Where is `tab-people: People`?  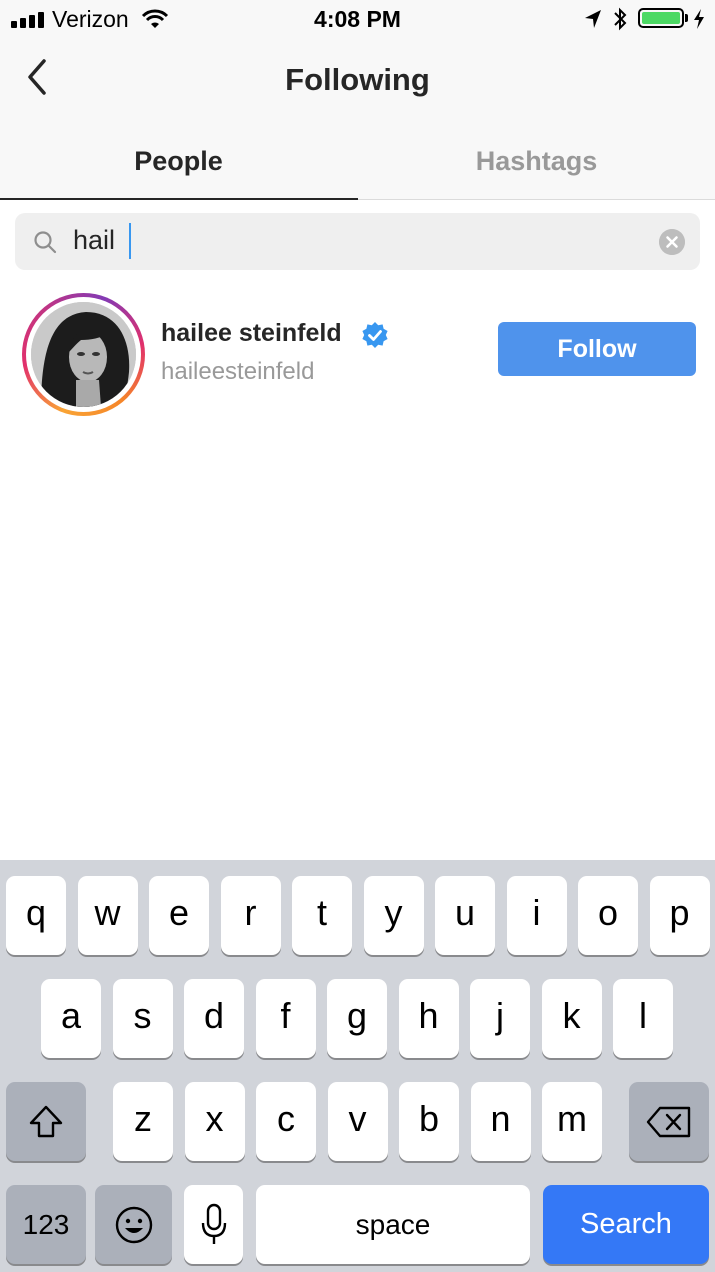
tab-people: People is located at coordinates (178, 161).